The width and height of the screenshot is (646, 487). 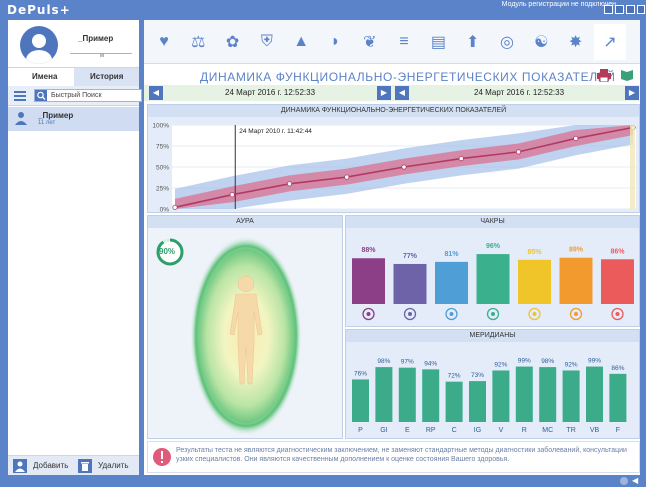 What do you see at coordinates (88, 95) in the screenshot?
I see `search-input: Быстрый Поиск` at bounding box center [88, 95].